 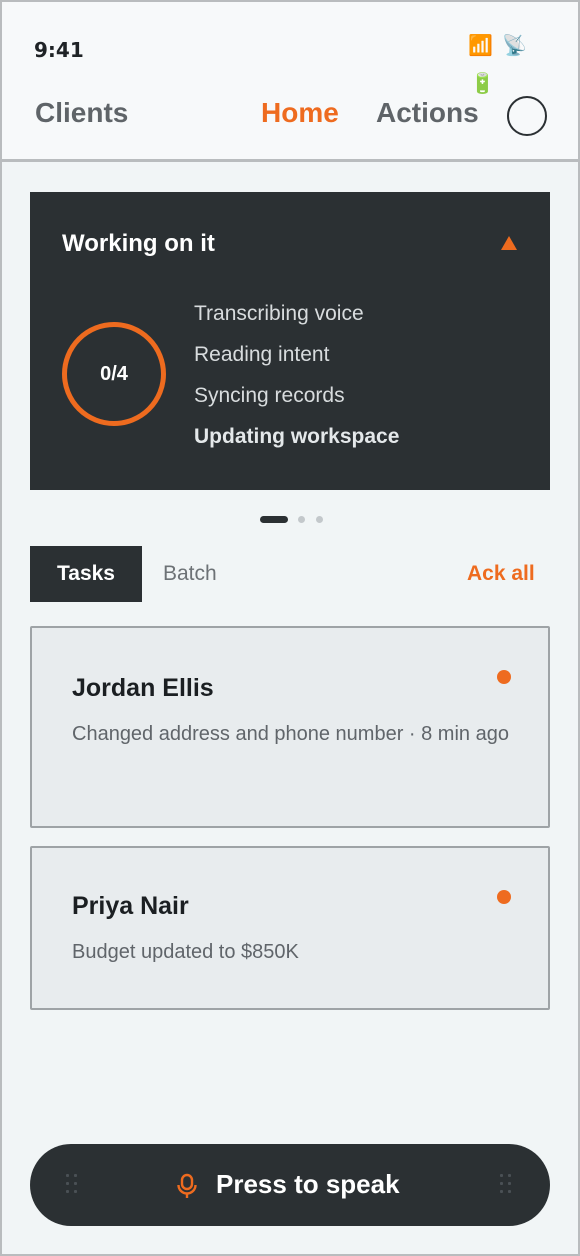 I want to click on press-to-speak-button: Press to speak, so click(x=290, y=1185).